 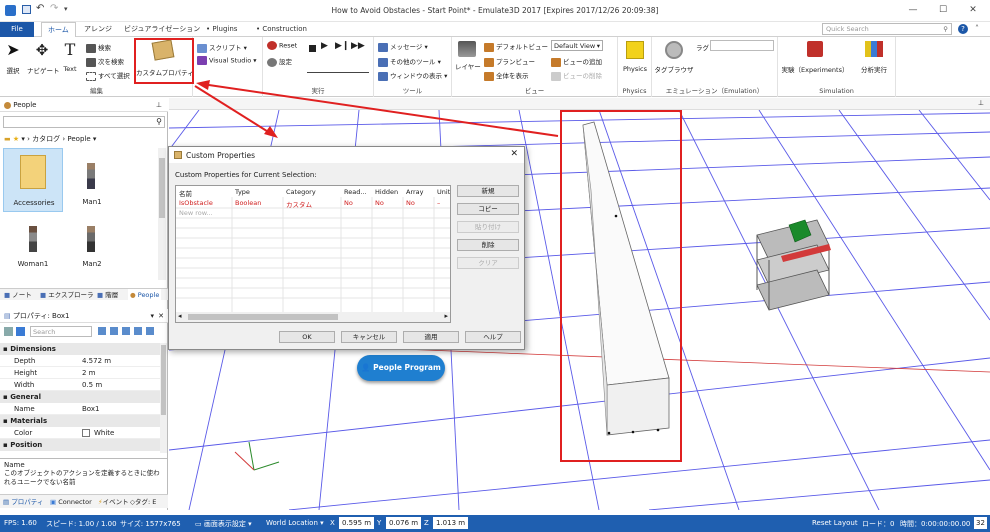 I want to click on settings-button: 設定, so click(x=279, y=61).